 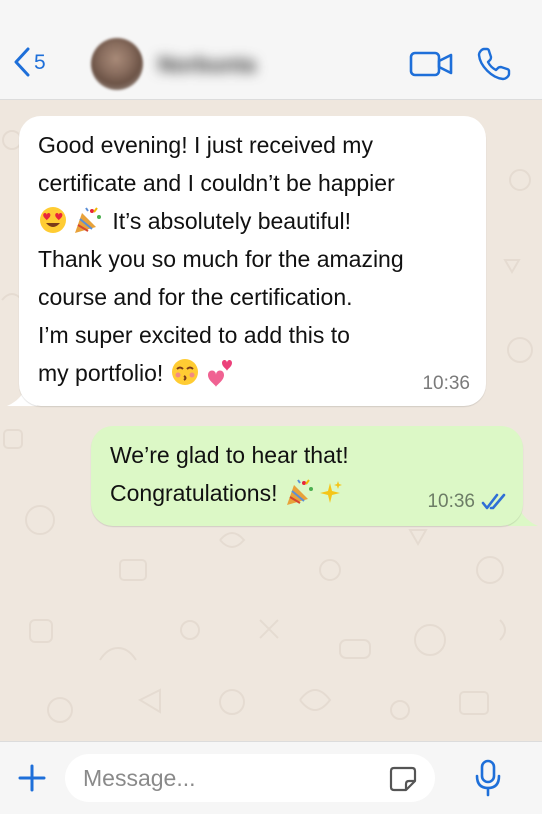 What do you see at coordinates (493, 501) in the screenshot?
I see `double-check-icon` at bounding box center [493, 501].